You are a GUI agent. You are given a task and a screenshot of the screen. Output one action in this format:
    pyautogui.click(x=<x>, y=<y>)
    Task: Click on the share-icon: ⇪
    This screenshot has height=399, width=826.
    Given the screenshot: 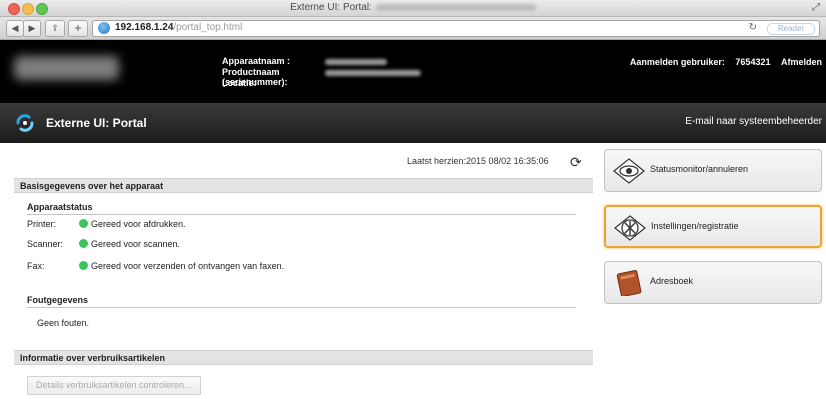 What is the action you would take?
    pyautogui.click(x=55, y=28)
    